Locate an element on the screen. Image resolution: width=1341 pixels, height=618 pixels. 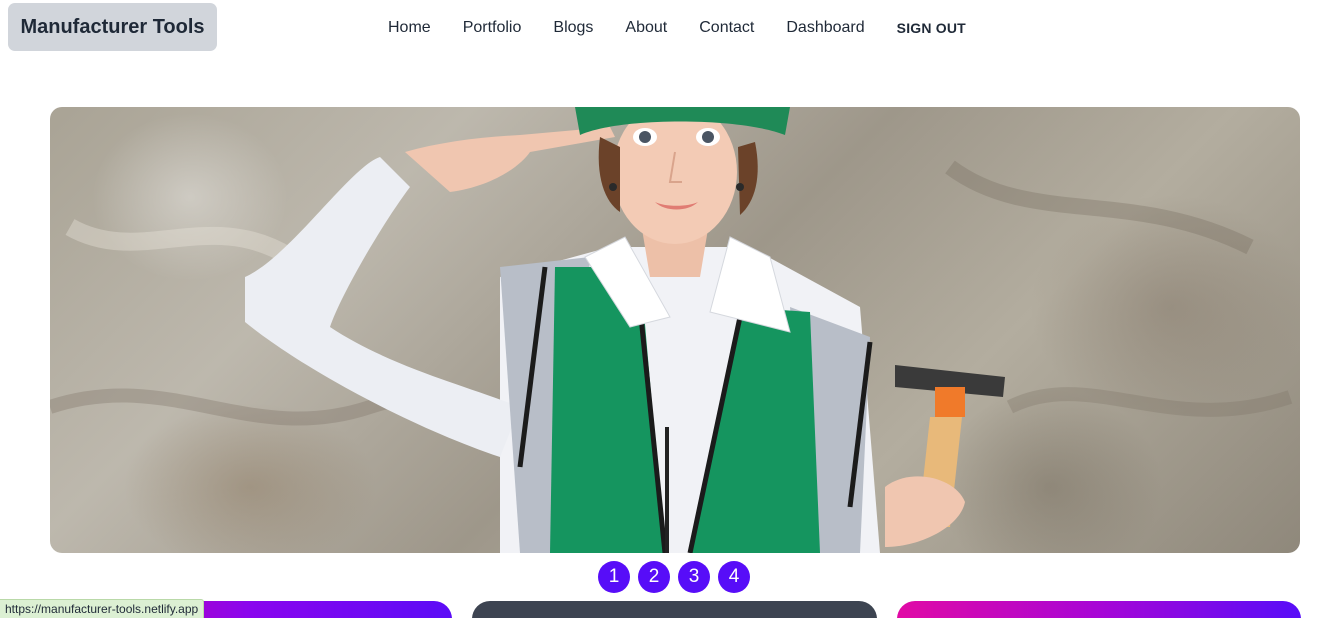
carousel-slide-4-button: 4 is located at coordinates (734, 577).